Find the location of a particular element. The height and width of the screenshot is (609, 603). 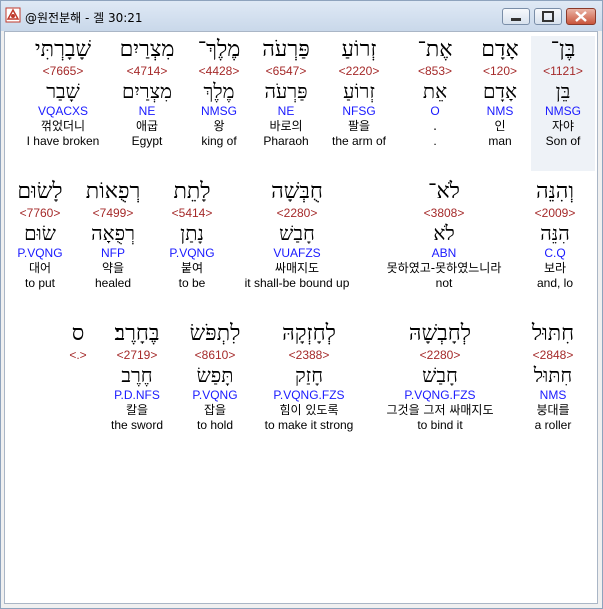

strong-number: <.> is located at coordinates (78, 355).